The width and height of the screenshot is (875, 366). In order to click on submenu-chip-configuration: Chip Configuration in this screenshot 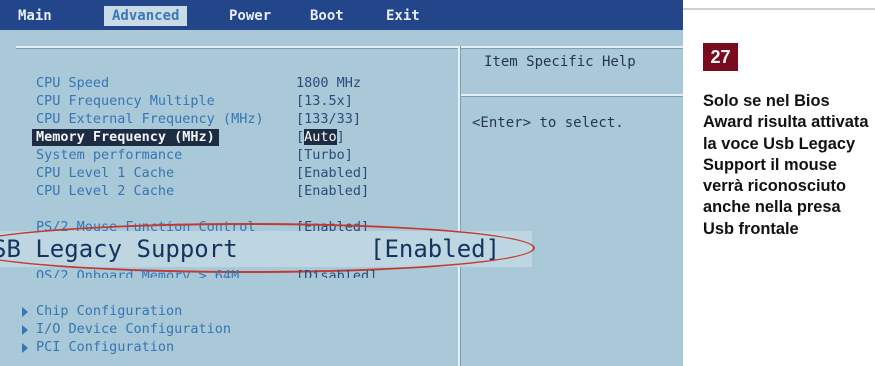, I will do `click(109, 311)`.